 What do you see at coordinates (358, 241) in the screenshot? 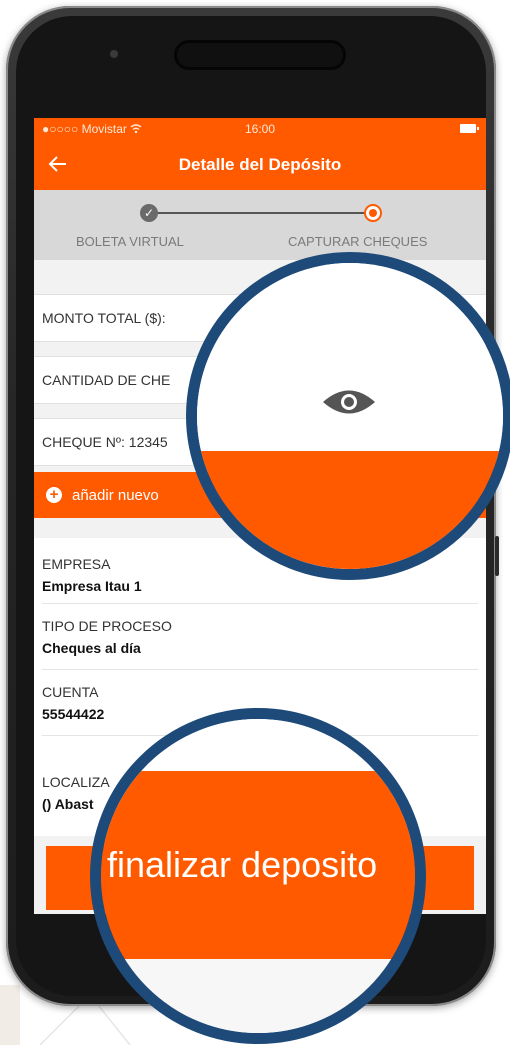
I see `step-2-label: CAPTURAR CHEQUES` at bounding box center [358, 241].